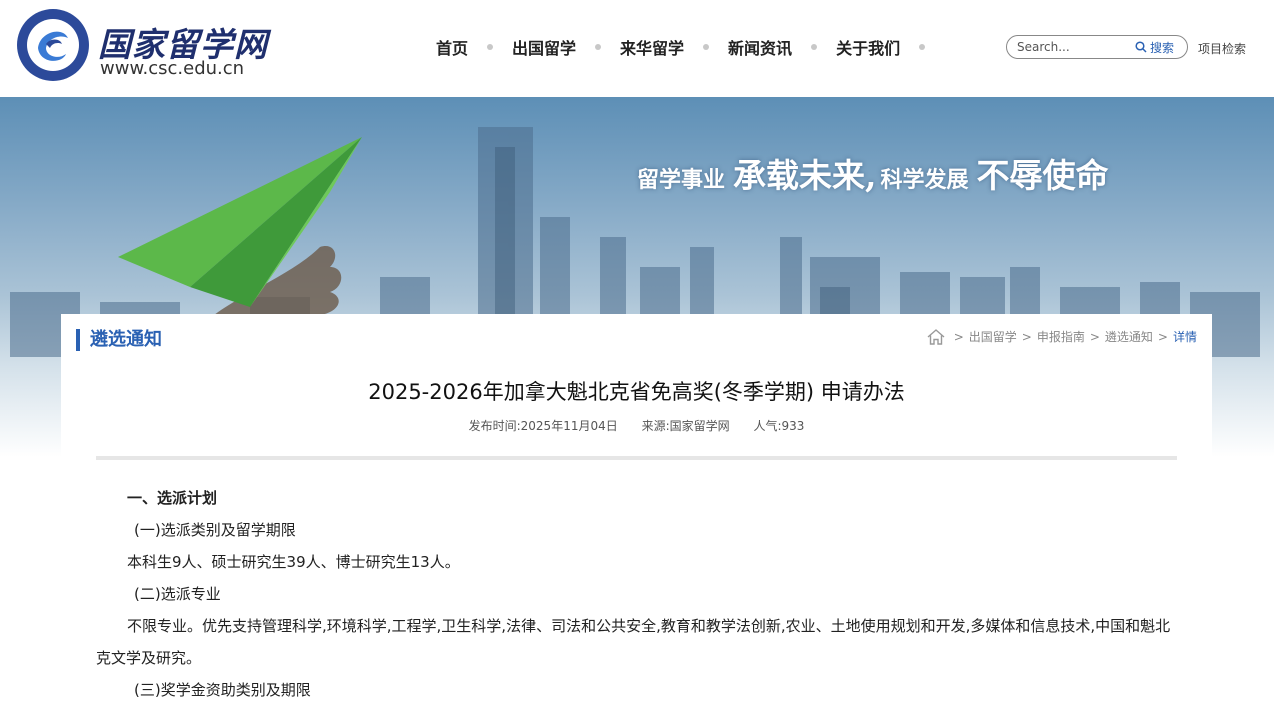 The width and height of the screenshot is (1274, 716). Describe the element at coordinates (636, 458) in the screenshot. I see `title-divider` at that location.